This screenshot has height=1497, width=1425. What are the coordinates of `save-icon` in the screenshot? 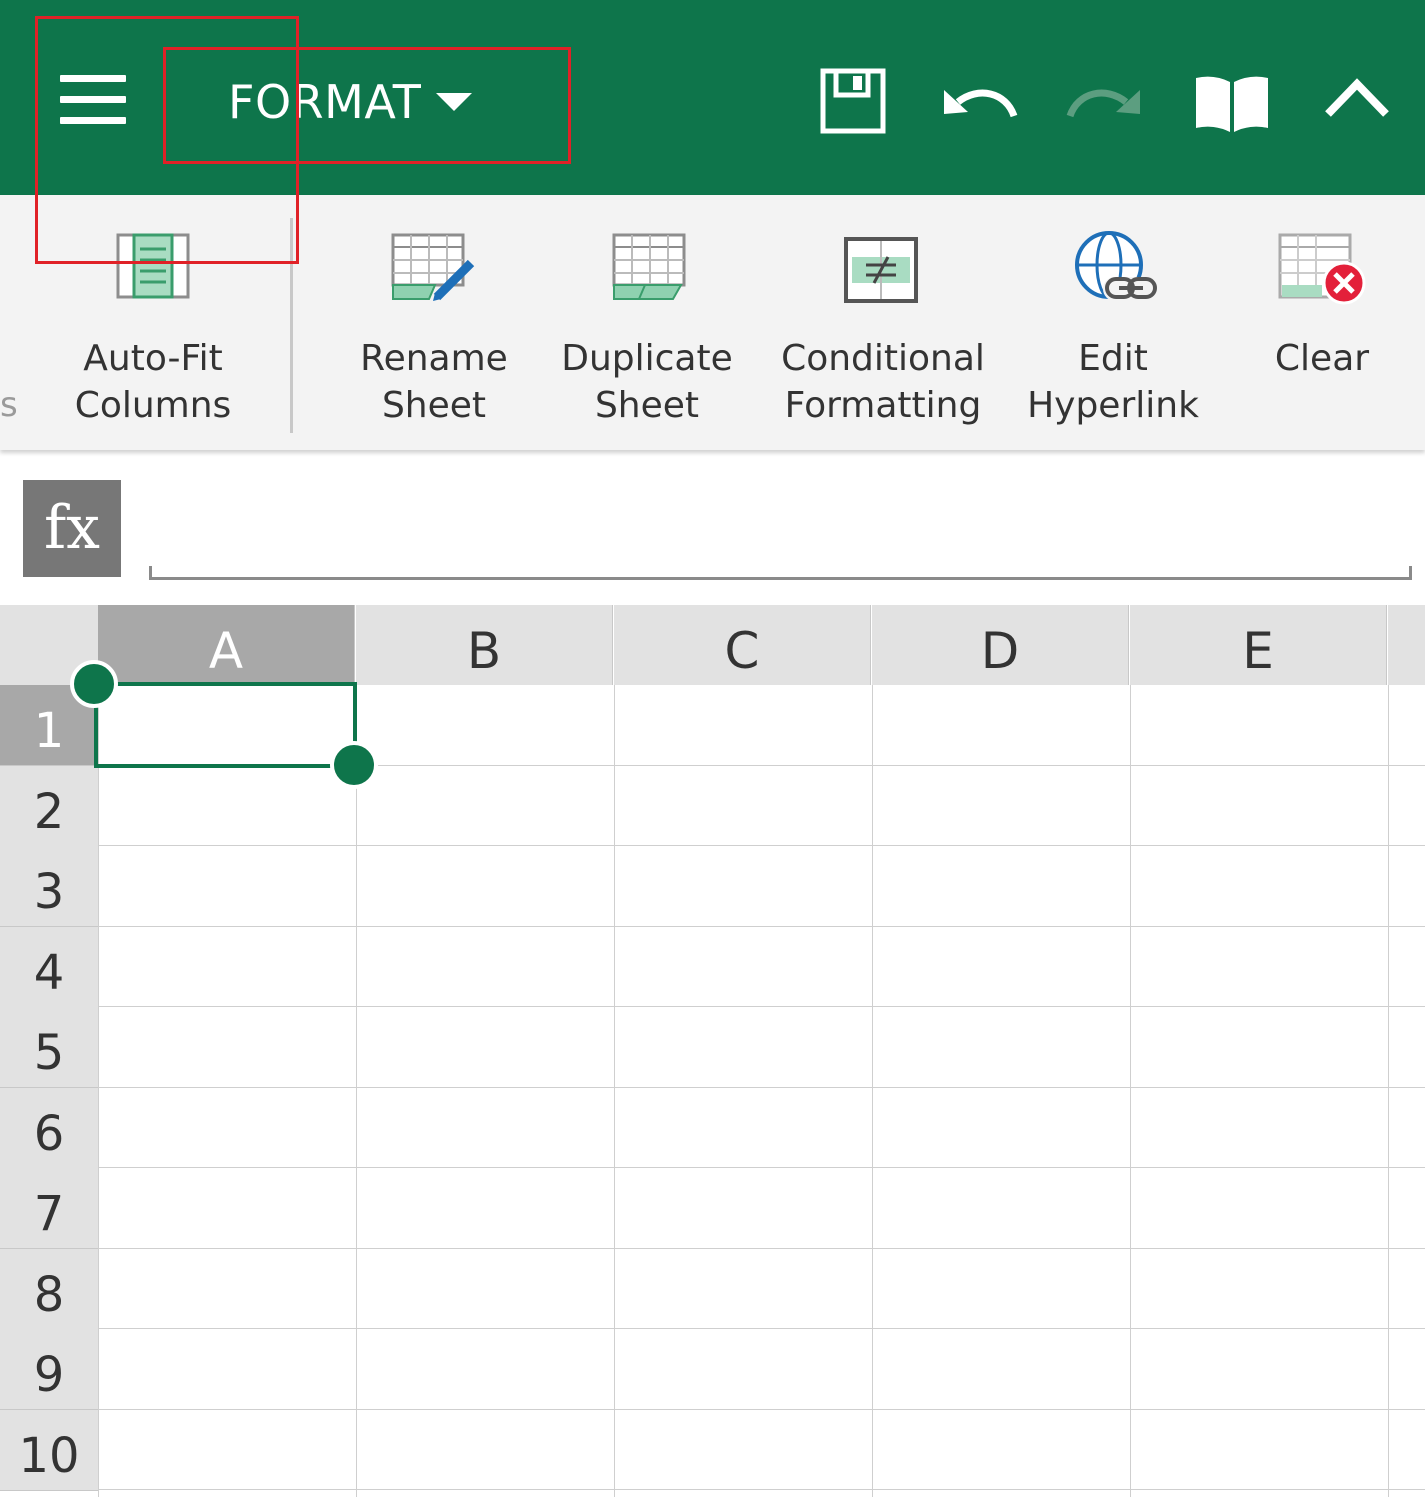 It's located at (853, 101).